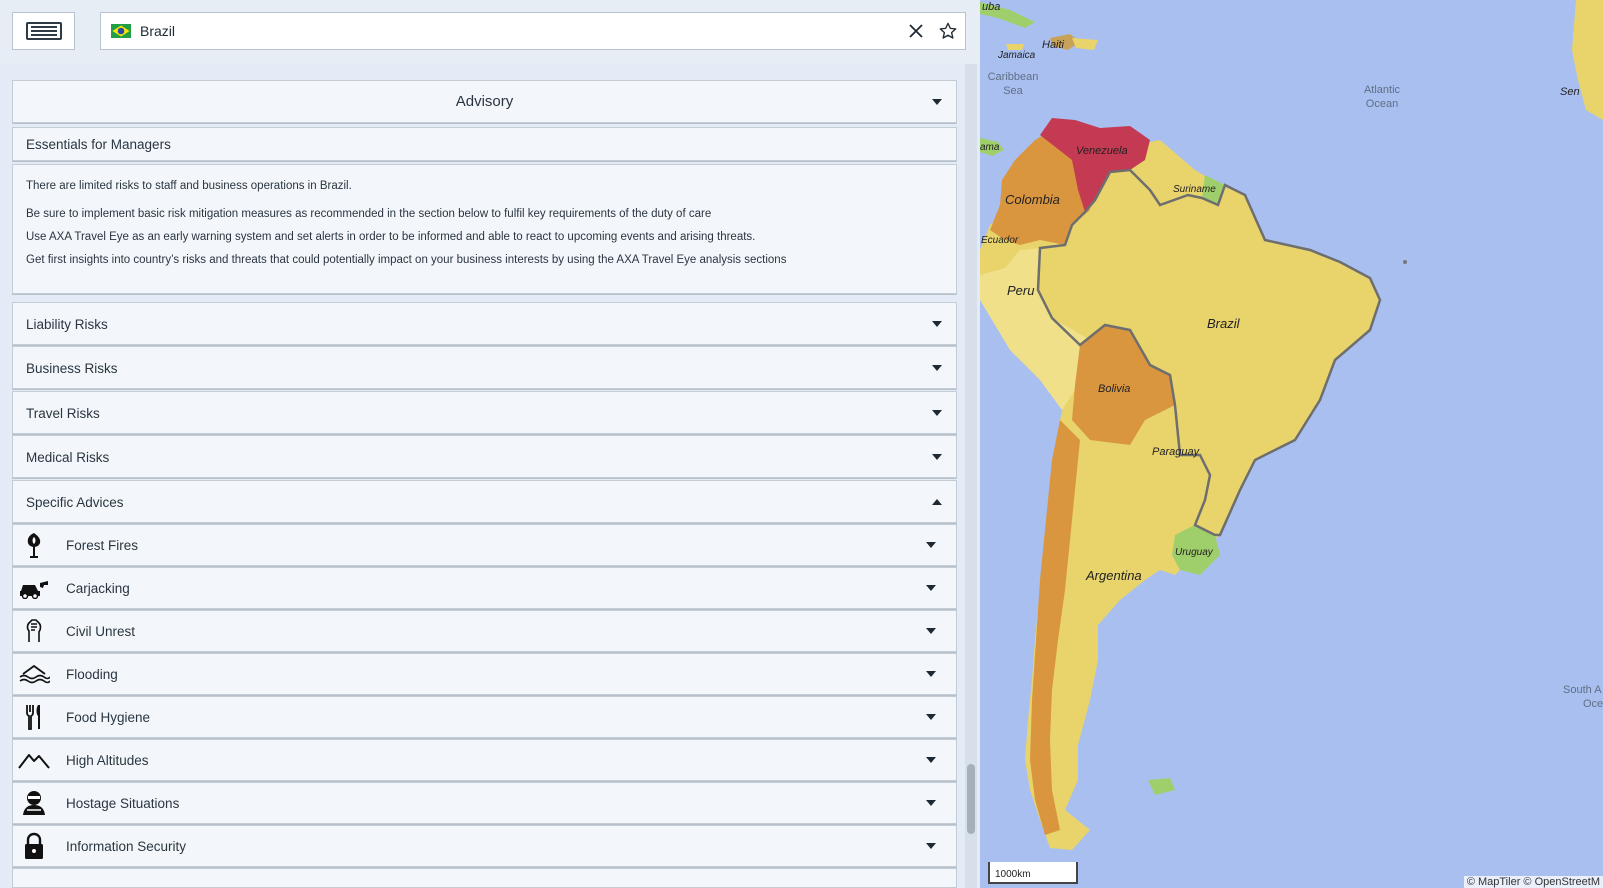  I want to click on panel-scrollbar, so click(971, 476).